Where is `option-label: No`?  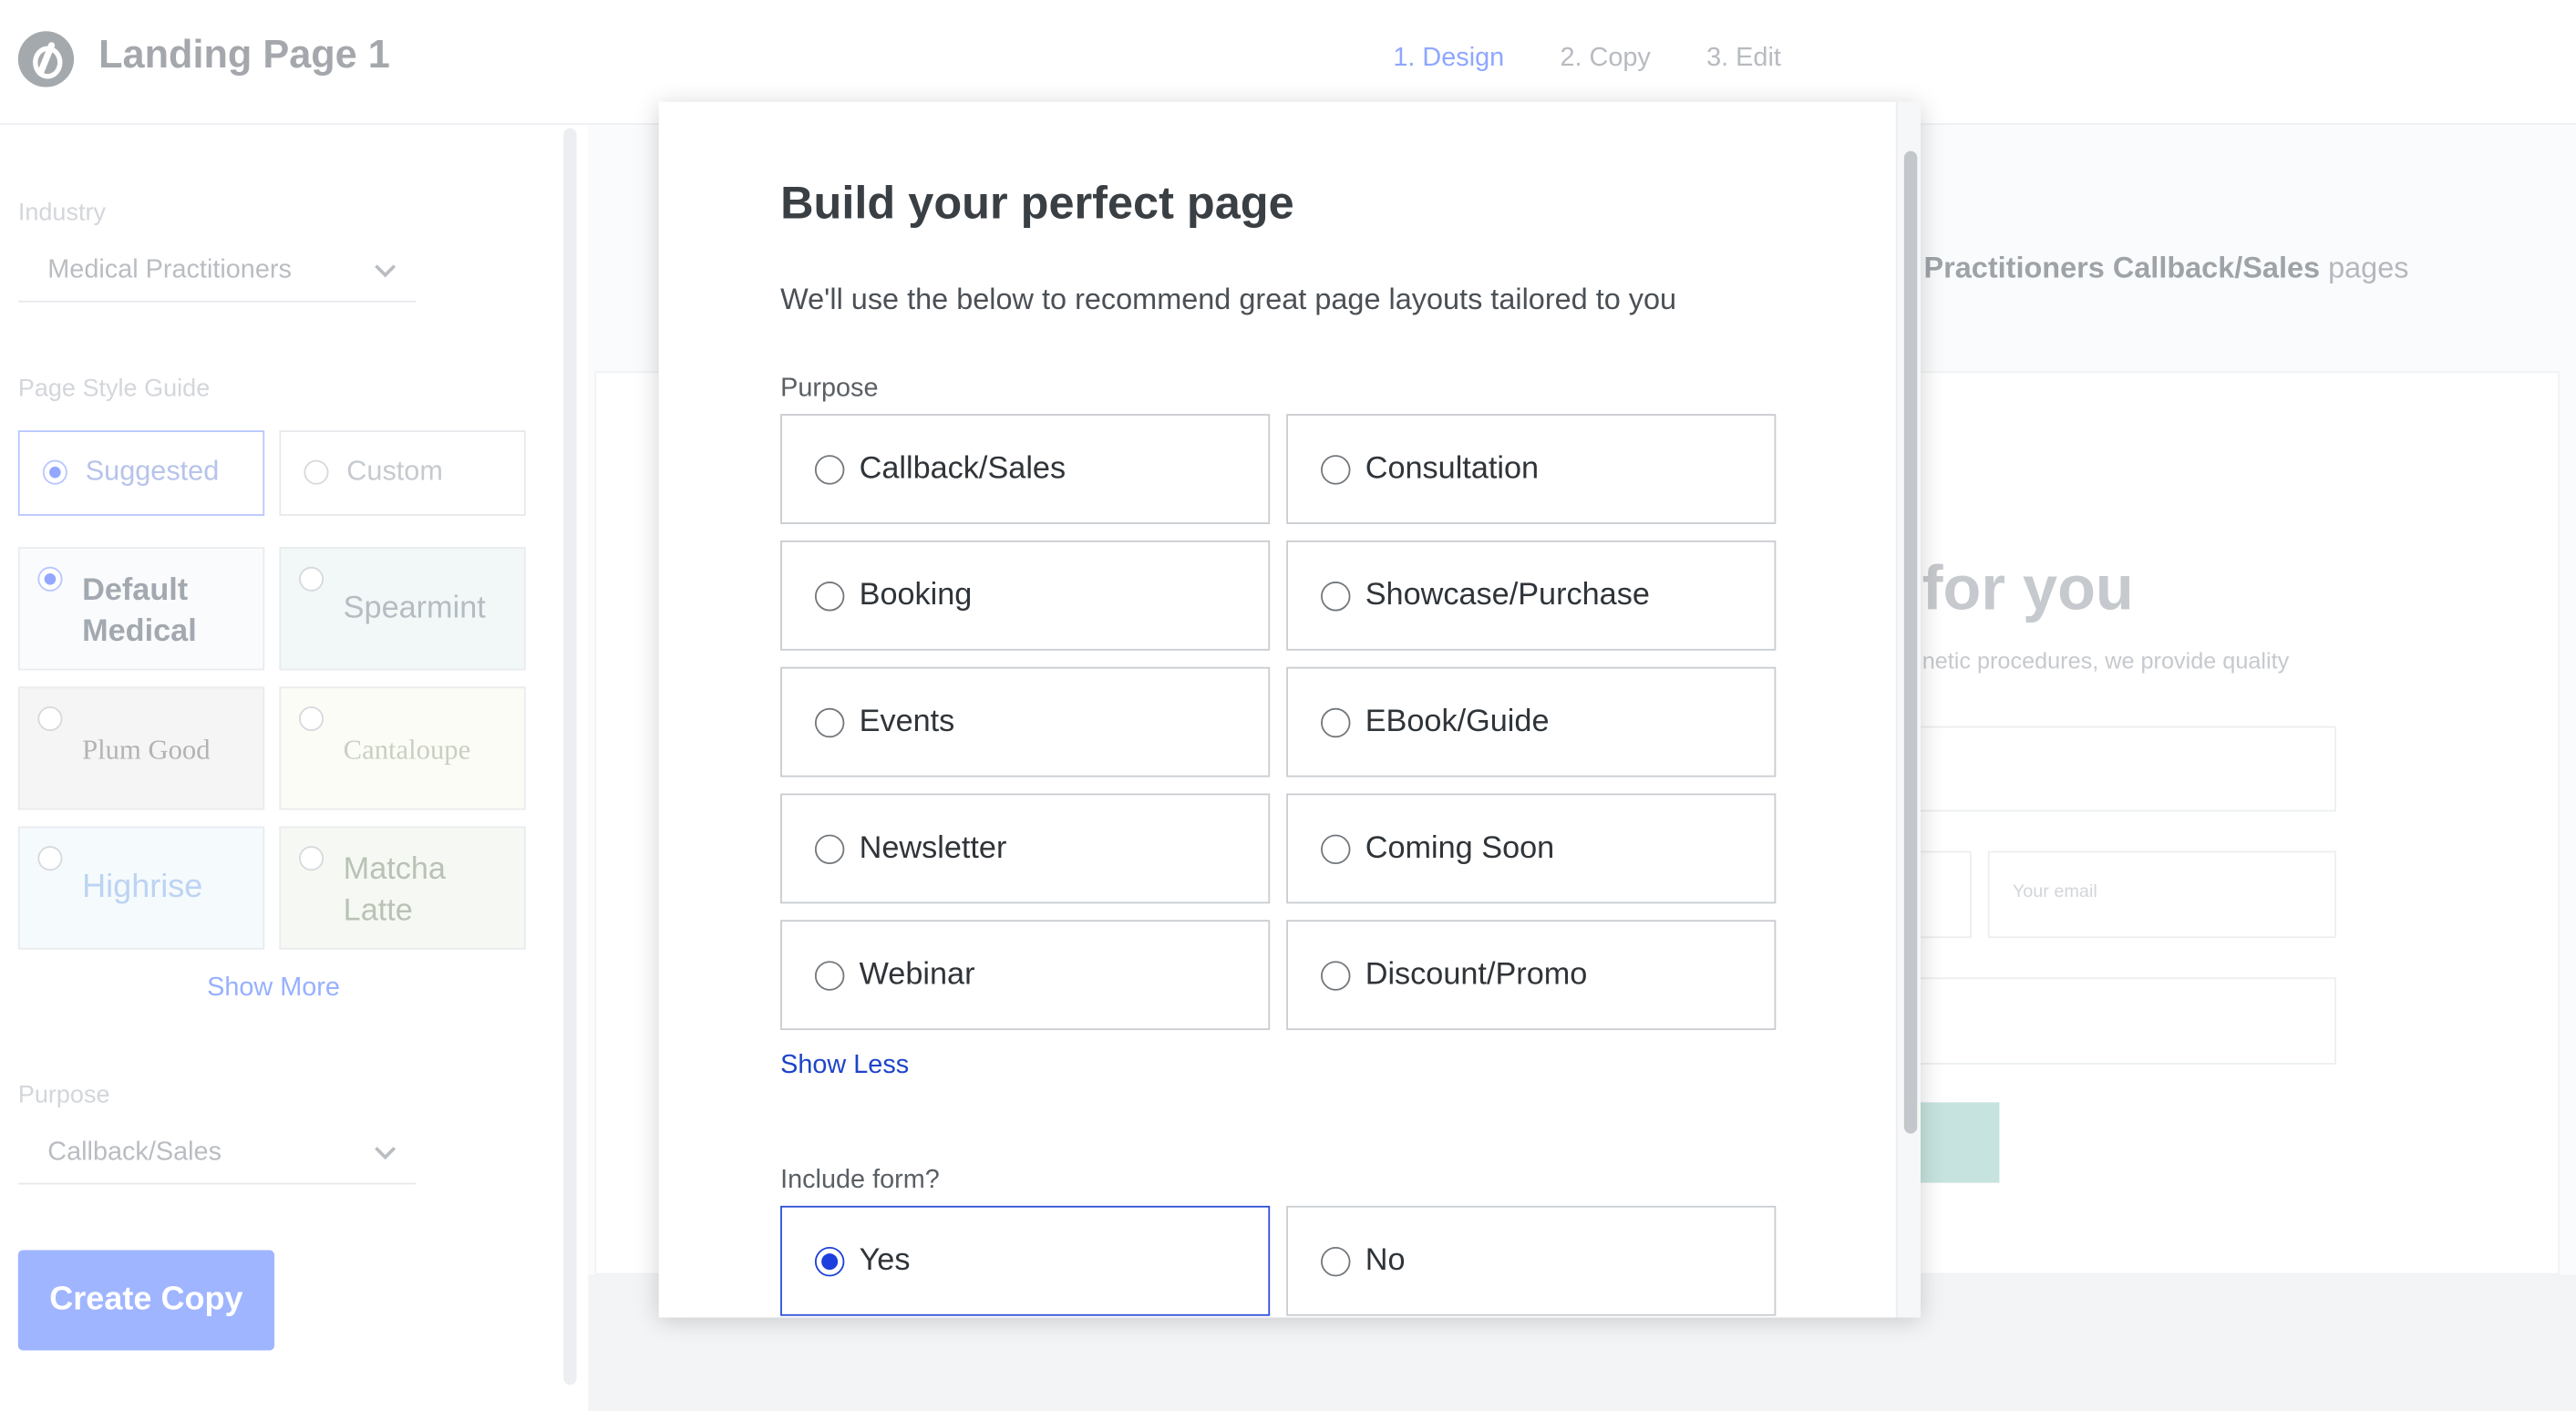
option-label: No is located at coordinates (1385, 1261).